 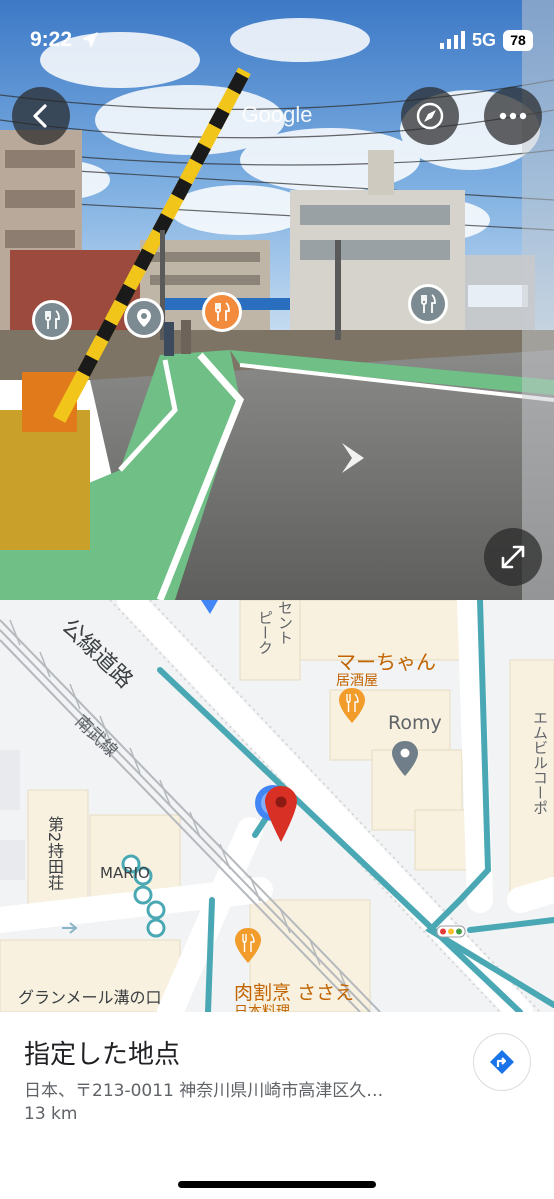 I want to click on store-label: ピーク, so click(x=265, y=632).